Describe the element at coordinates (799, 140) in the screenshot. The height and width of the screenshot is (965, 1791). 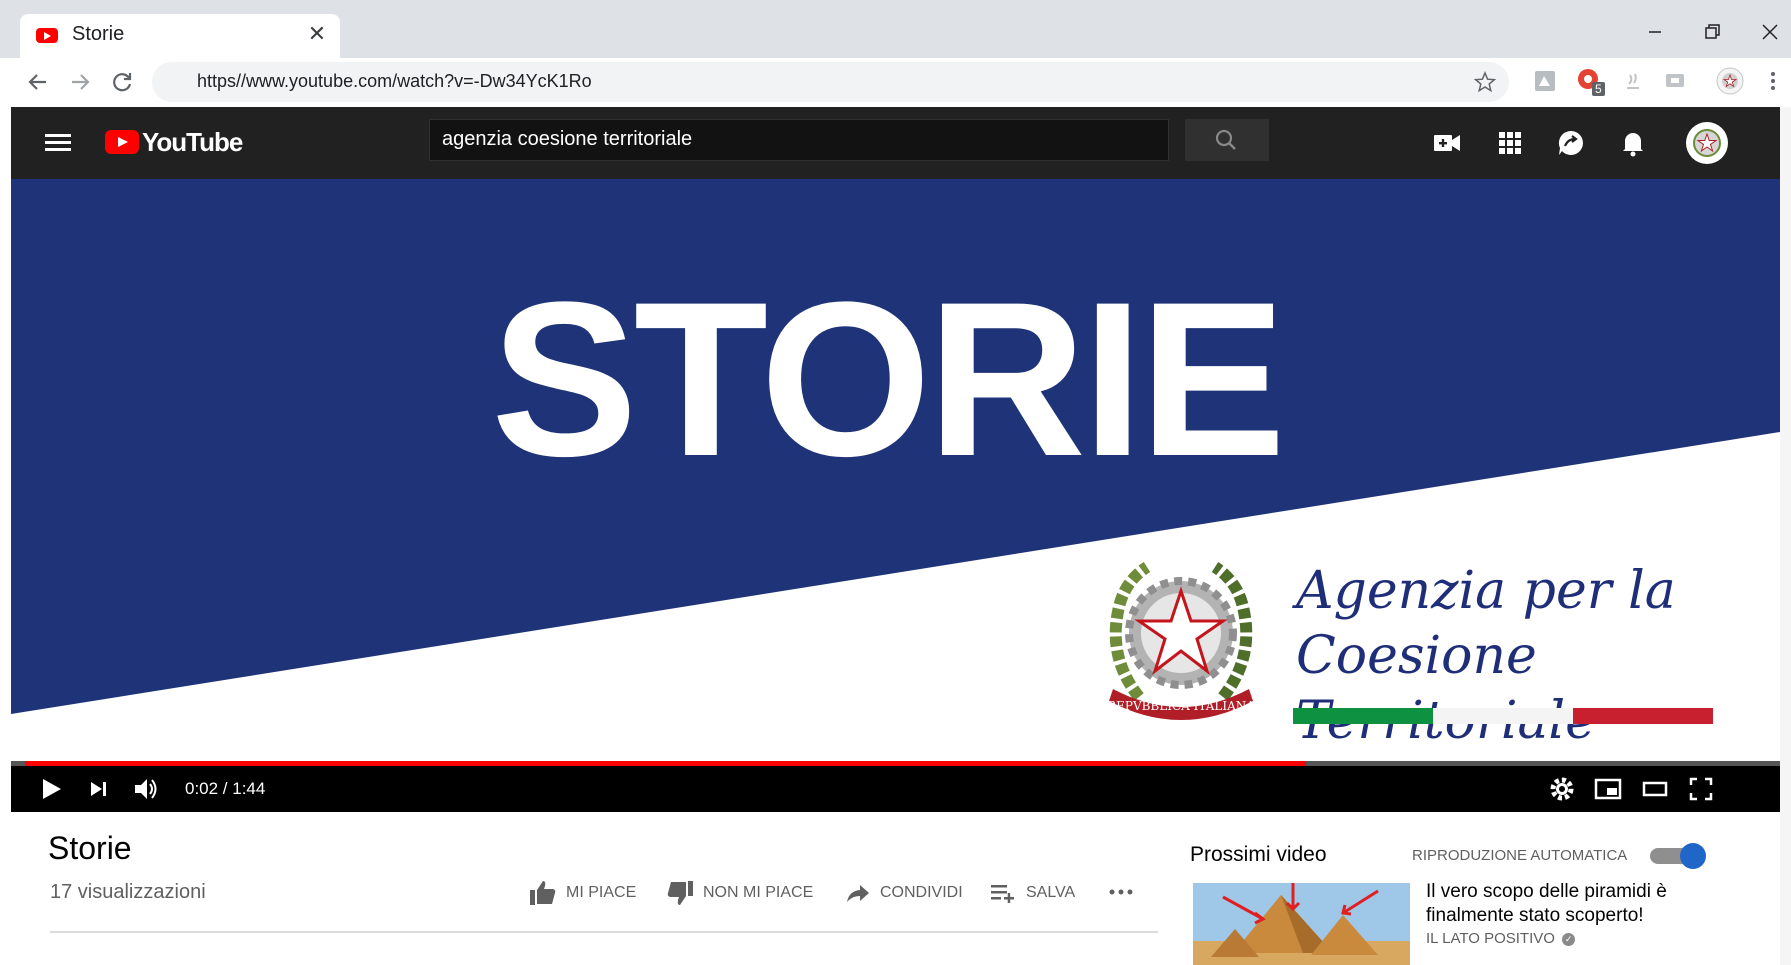
I see `search-input: agenzia coesione territoriale` at that location.